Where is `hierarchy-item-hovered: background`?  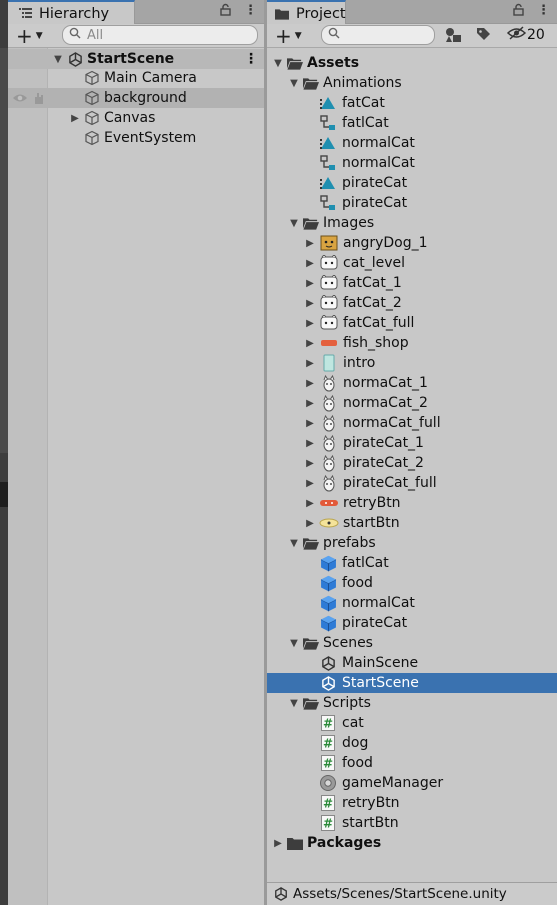
hierarchy-item-hovered: background is located at coordinates (136, 98).